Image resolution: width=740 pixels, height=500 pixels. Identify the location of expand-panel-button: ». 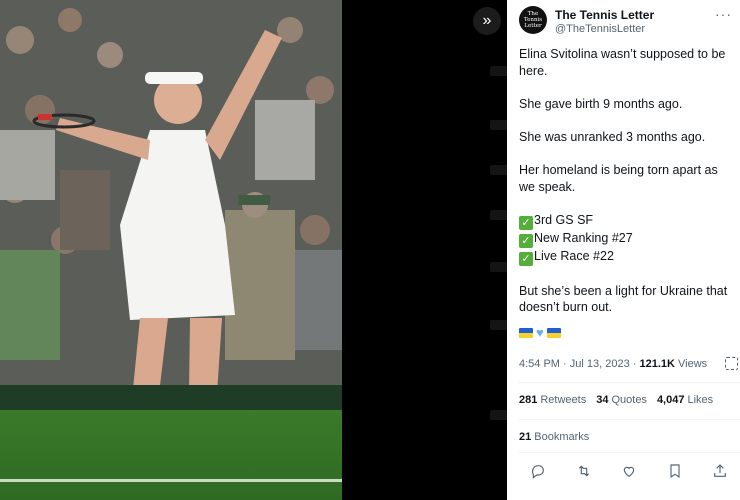
(487, 21).